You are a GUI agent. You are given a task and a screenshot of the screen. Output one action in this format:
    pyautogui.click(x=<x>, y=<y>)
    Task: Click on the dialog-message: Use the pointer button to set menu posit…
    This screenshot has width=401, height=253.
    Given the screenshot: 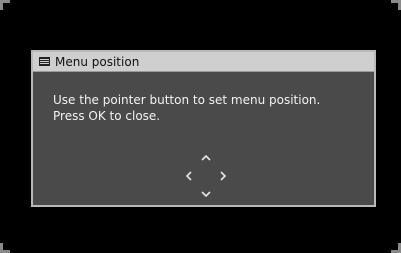 What is the action you would take?
    pyautogui.click(x=186, y=108)
    